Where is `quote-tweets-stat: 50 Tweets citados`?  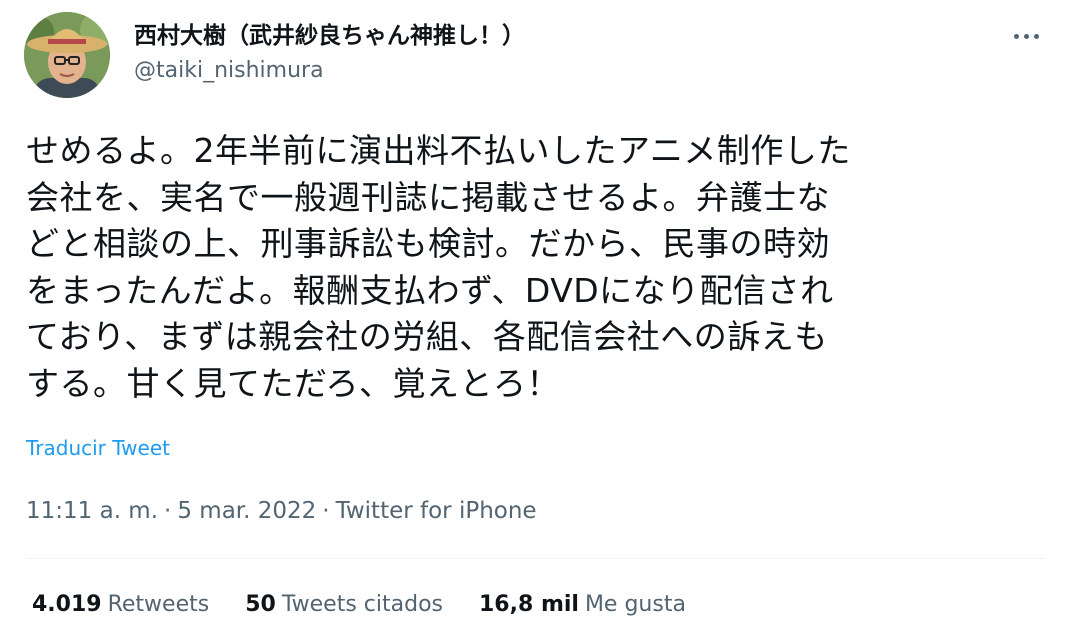 quote-tweets-stat: 50 Tweets citados is located at coordinates (344, 604).